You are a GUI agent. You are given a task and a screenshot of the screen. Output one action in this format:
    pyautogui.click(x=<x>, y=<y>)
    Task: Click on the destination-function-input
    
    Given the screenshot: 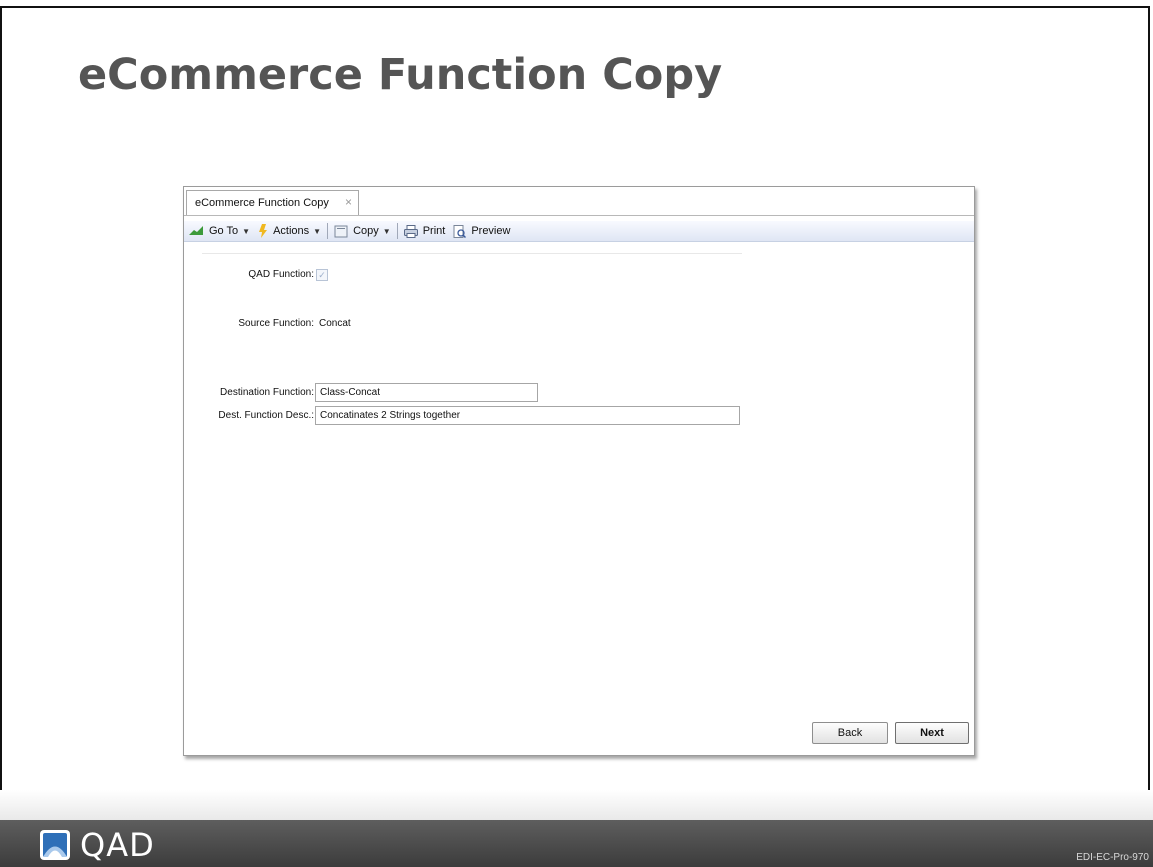 What is the action you would take?
    pyautogui.click(x=426, y=392)
    